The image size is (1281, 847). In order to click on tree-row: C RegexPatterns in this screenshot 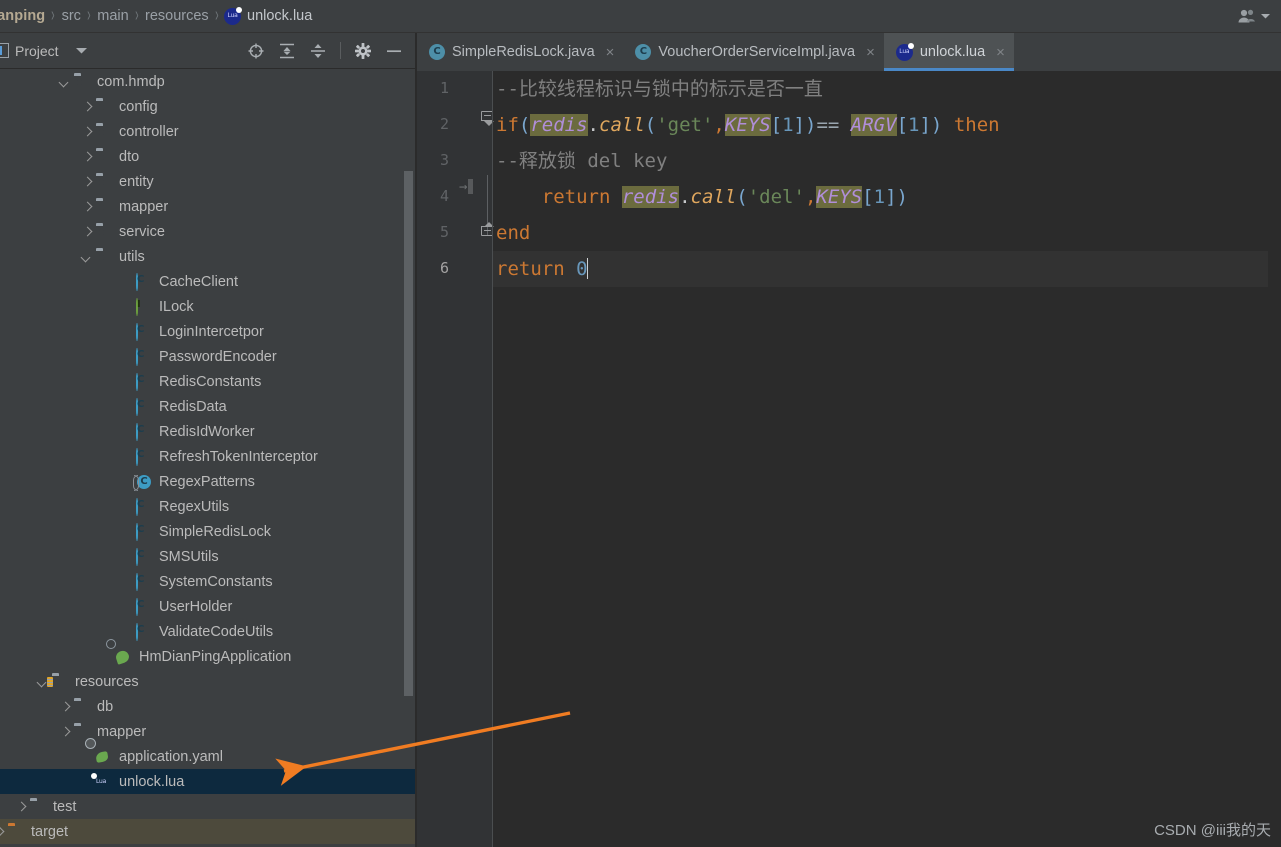, I will do `click(207, 481)`.